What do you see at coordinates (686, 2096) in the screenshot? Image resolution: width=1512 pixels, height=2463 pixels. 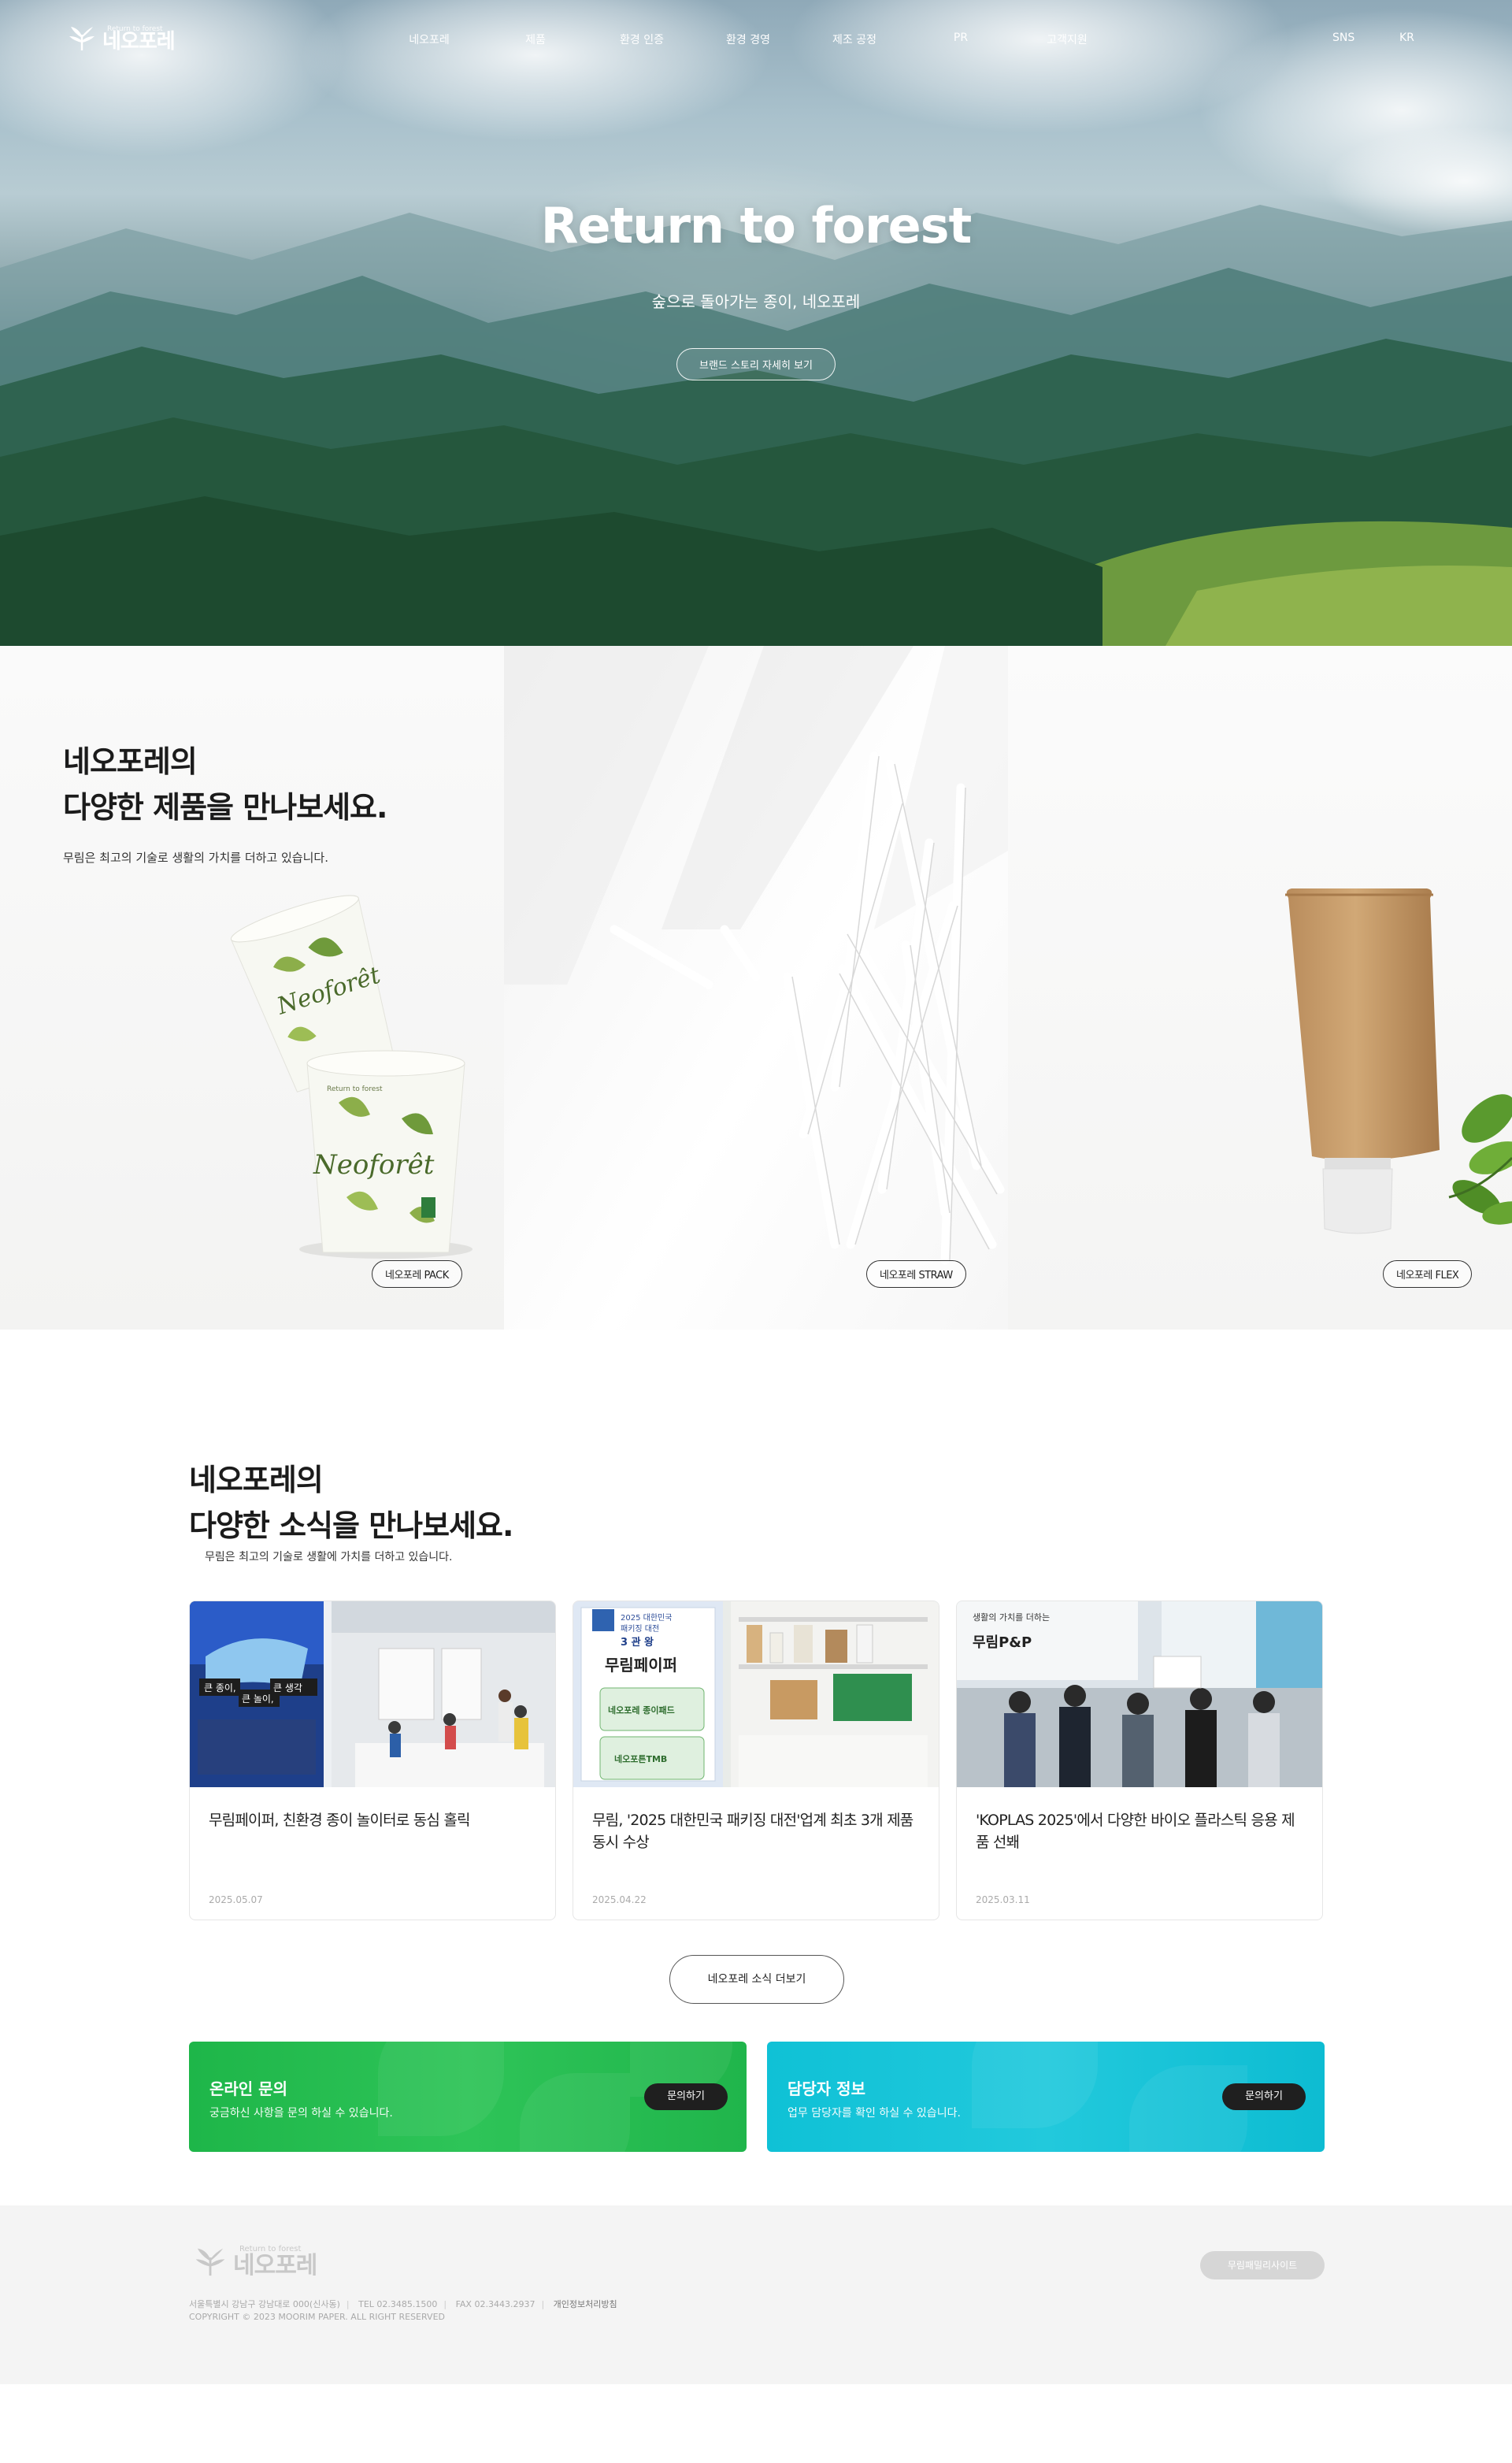 I see `inquiry-button: 문의하기` at bounding box center [686, 2096].